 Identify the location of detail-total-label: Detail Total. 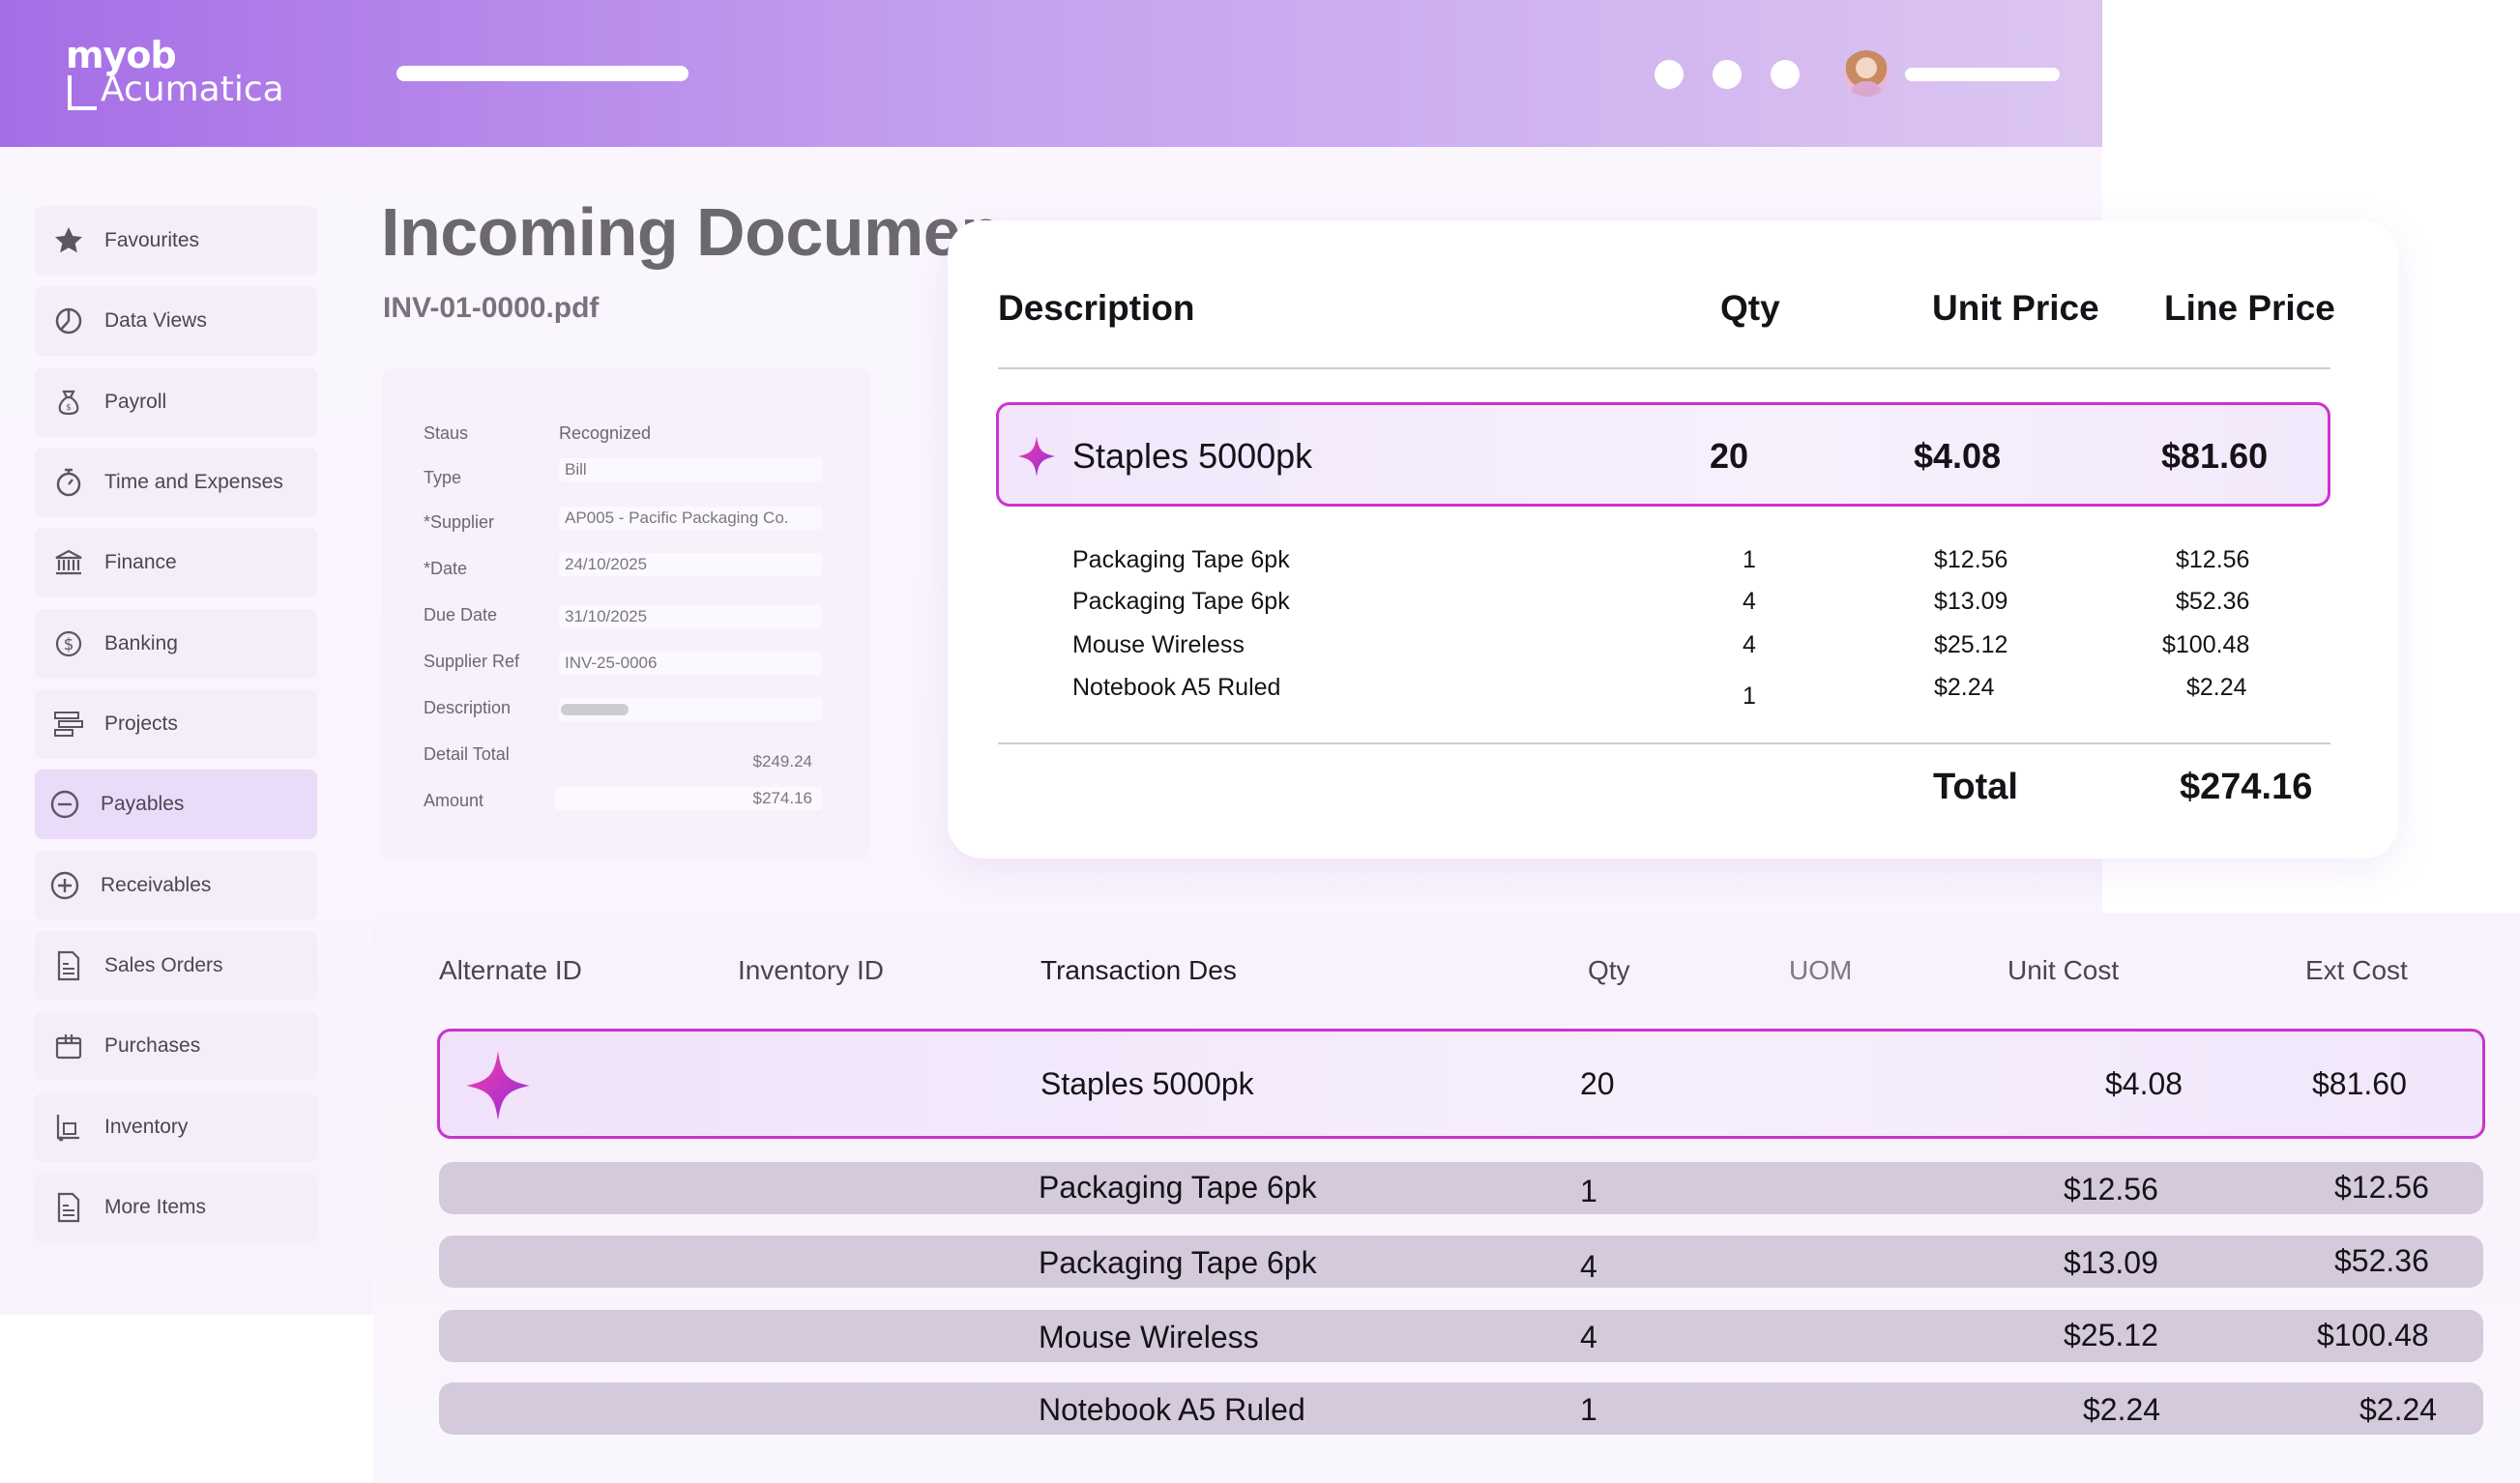
(467, 754).